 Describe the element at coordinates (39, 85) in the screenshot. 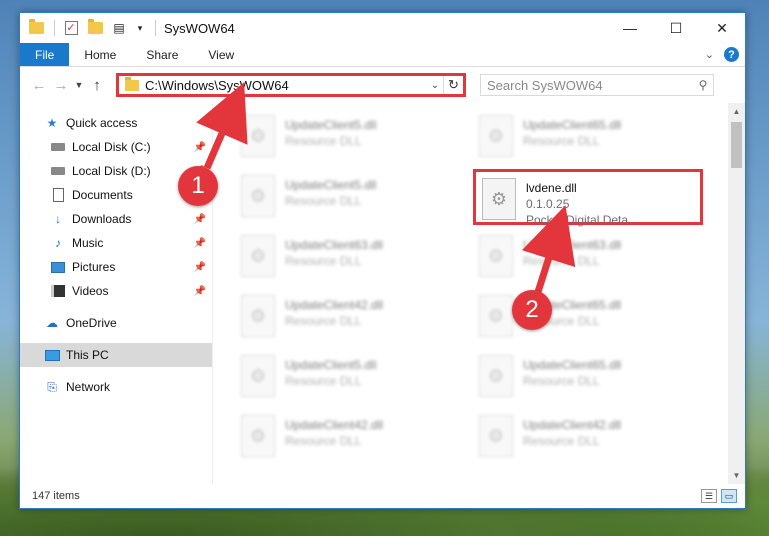

I see `back-arrow-icon: ←` at that location.